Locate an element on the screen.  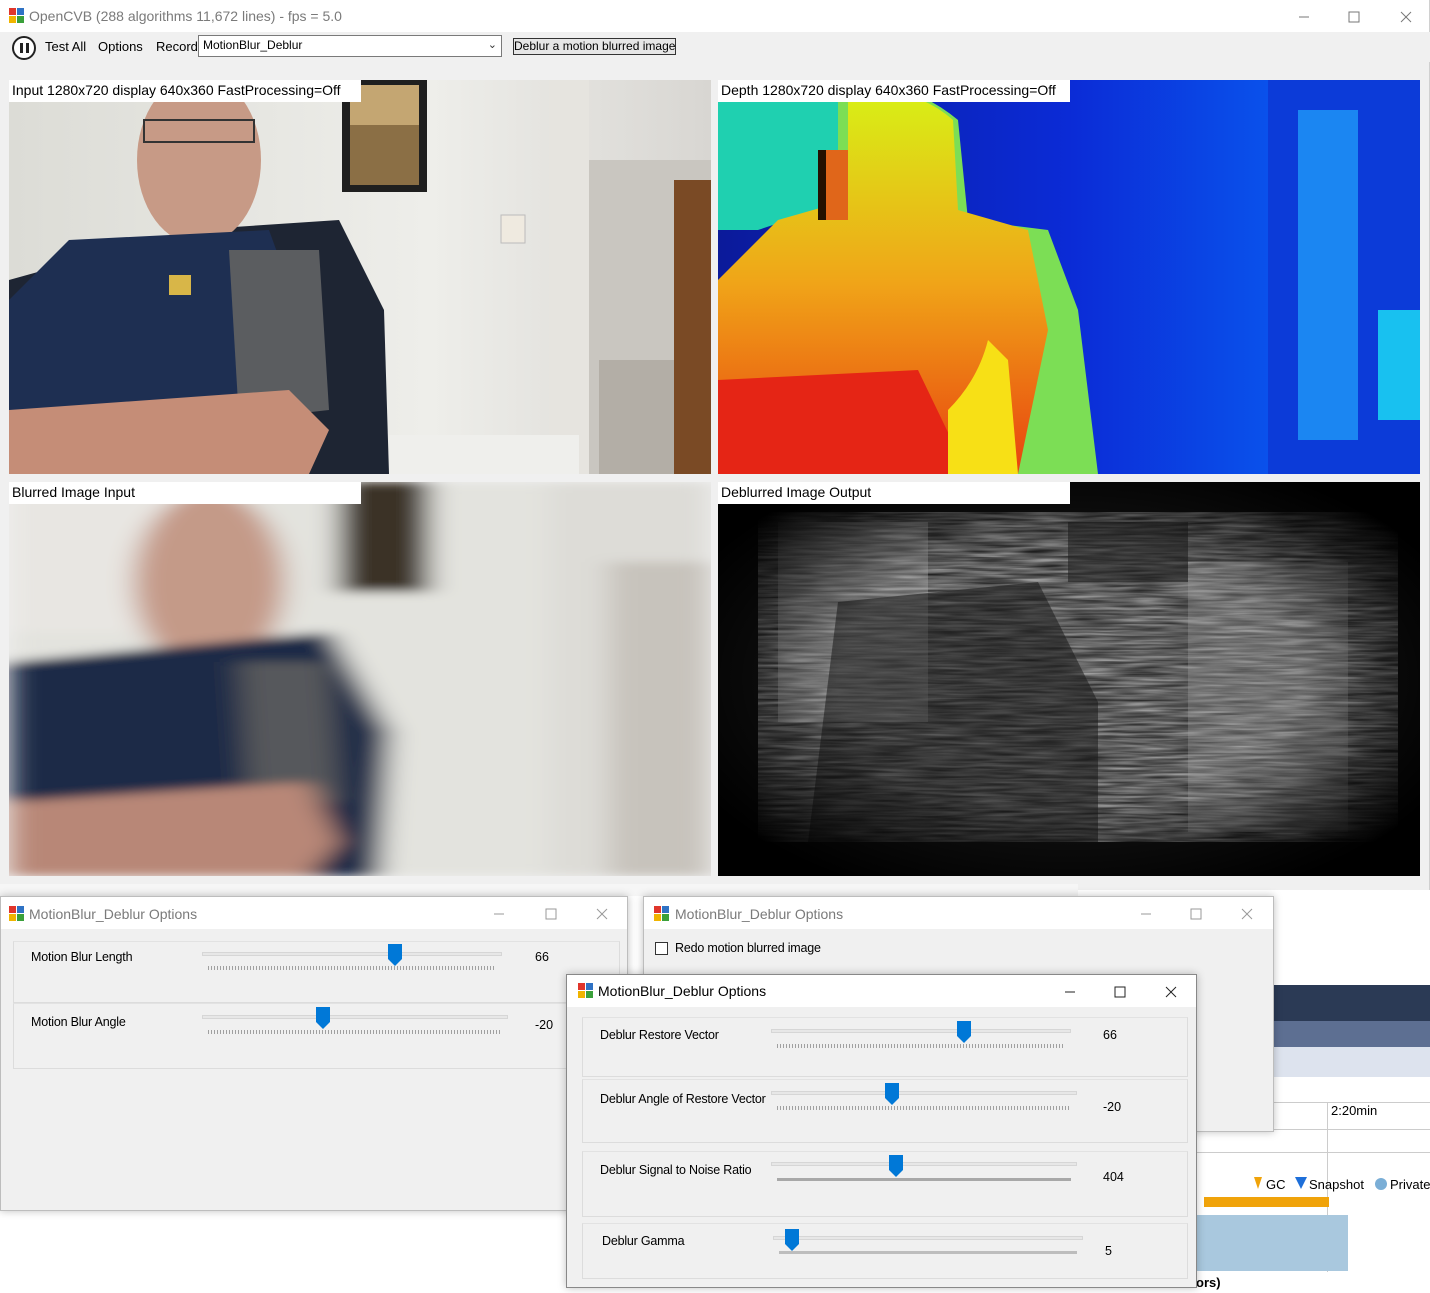
deblurred-output-image is located at coordinates (1069, 679).